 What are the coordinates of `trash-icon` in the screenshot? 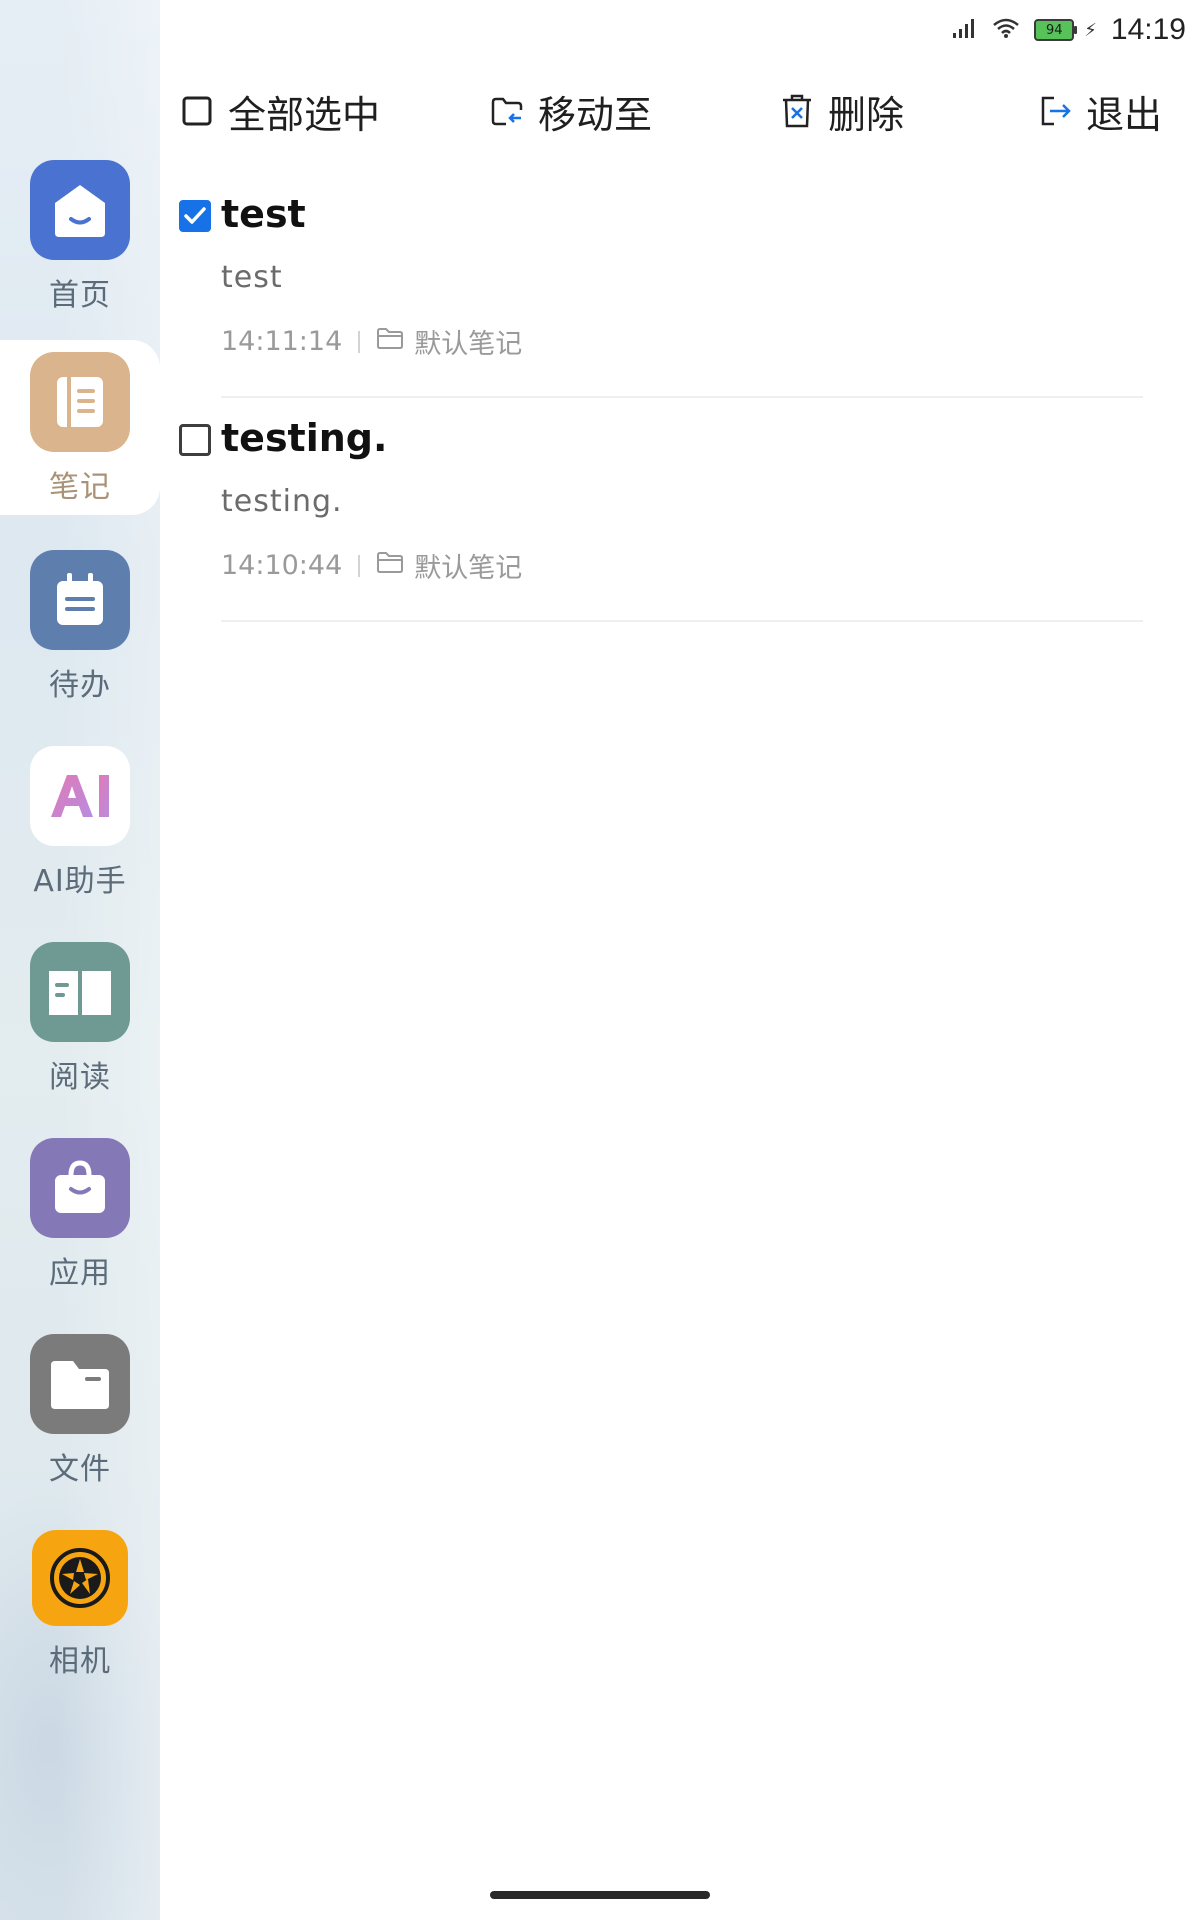 It's located at (797, 111).